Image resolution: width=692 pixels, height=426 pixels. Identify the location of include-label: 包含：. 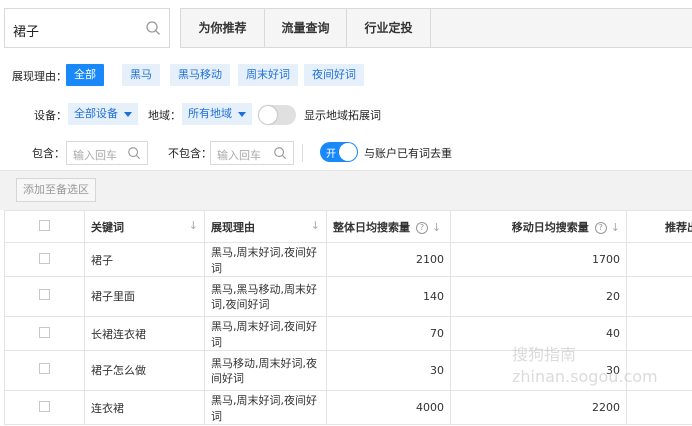
(48, 153).